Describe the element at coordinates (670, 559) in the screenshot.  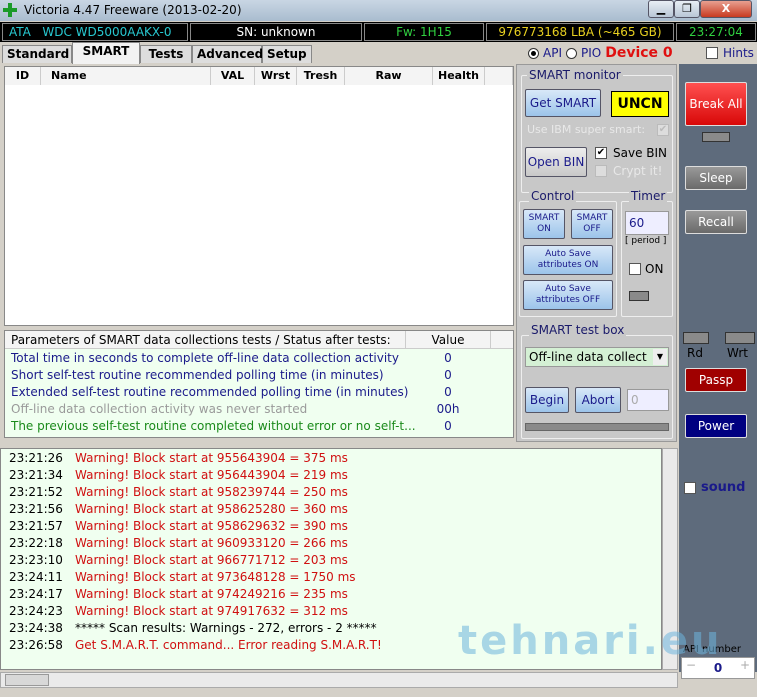
I see `log-vertical-scrollbar` at that location.